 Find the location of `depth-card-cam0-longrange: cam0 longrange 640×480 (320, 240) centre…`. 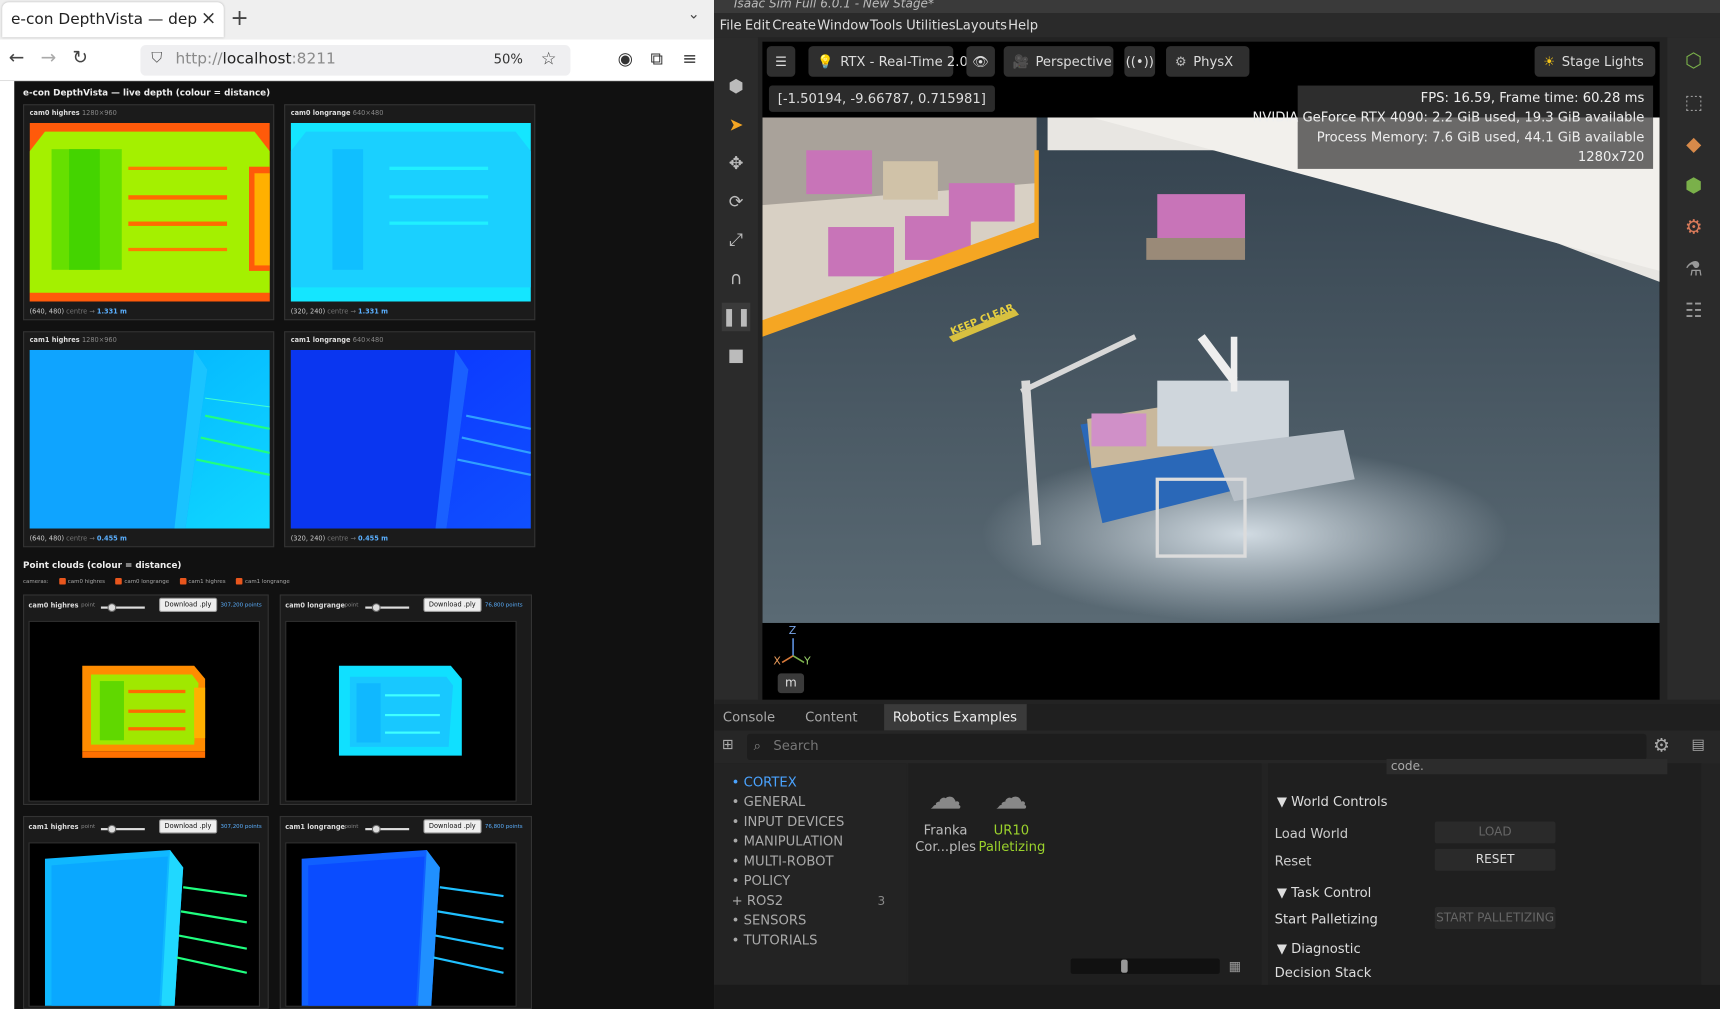

depth-card-cam0-longrange: cam0 longrange 640×480 (320, 240) centre… is located at coordinates (410, 212).